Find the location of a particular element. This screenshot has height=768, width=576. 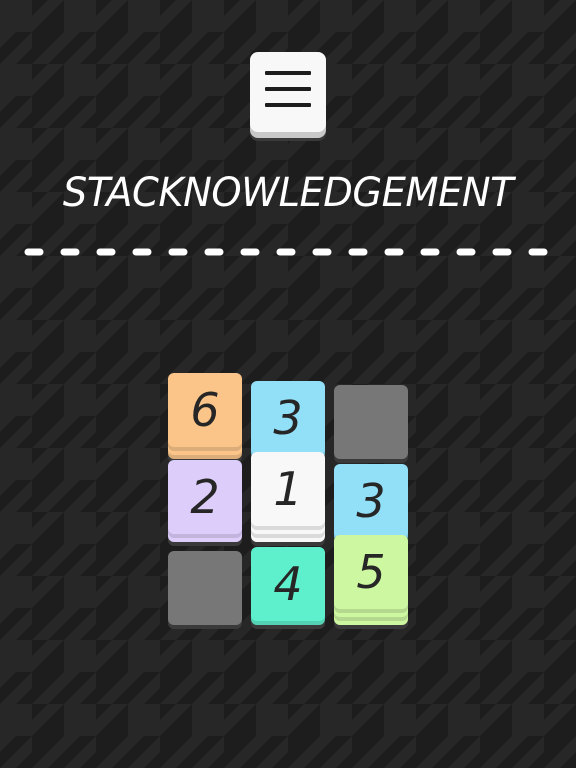

tile-5: 5 is located at coordinates (371, 582).